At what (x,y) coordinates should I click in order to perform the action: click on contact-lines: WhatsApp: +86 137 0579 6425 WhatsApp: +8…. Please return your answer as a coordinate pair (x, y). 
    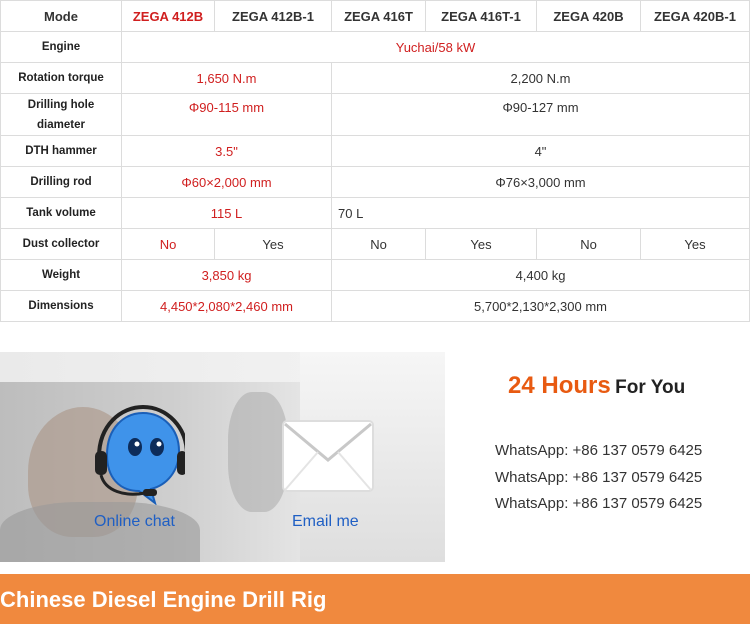
    Looking at the image, I should click on (598, 478).